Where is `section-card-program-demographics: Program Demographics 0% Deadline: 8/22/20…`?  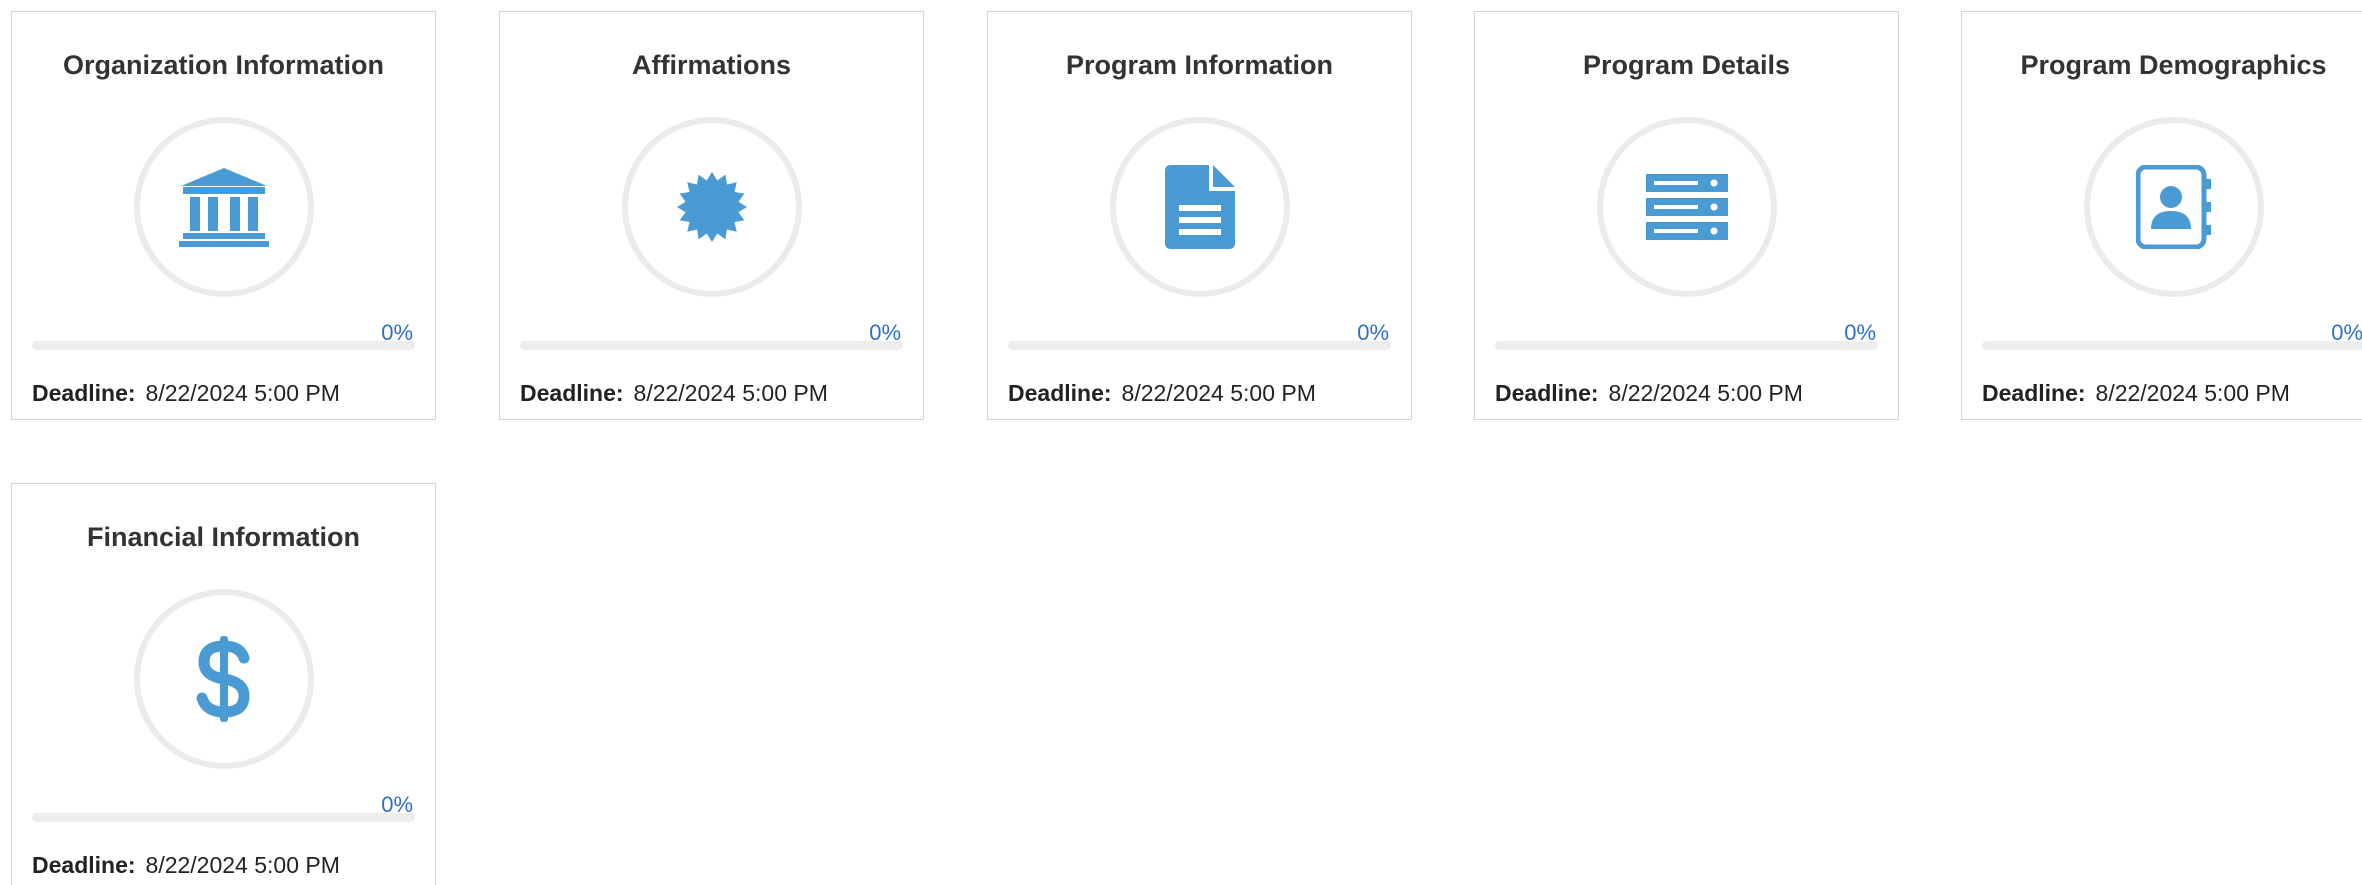 section-card-program-demographics: Program Demographics 0% Deadline: 8/22/20… is located at coordinates (2161, 215).